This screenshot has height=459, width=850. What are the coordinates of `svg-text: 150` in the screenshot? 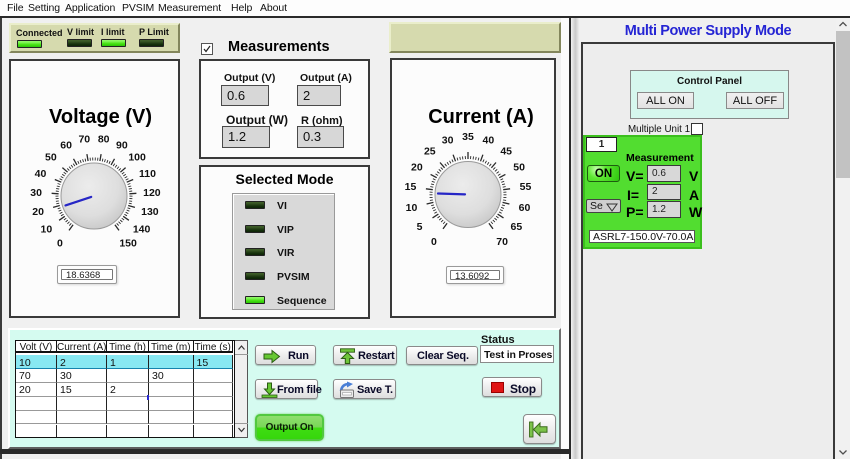 It's located at (128, 243).